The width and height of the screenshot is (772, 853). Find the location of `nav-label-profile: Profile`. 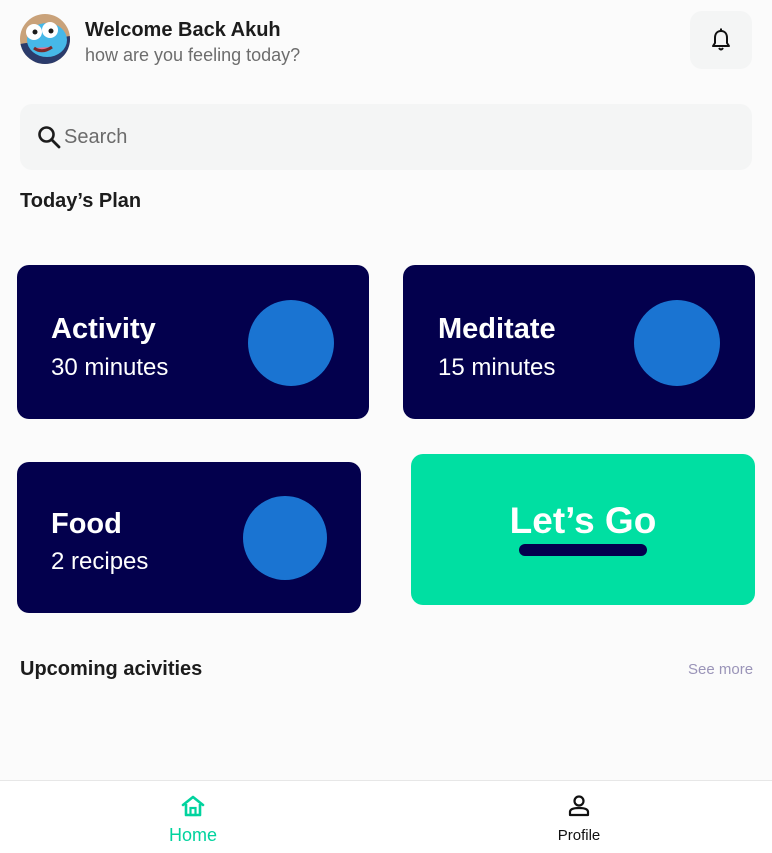

nav-label-profile: Profile is located at coordinates (579, 835).